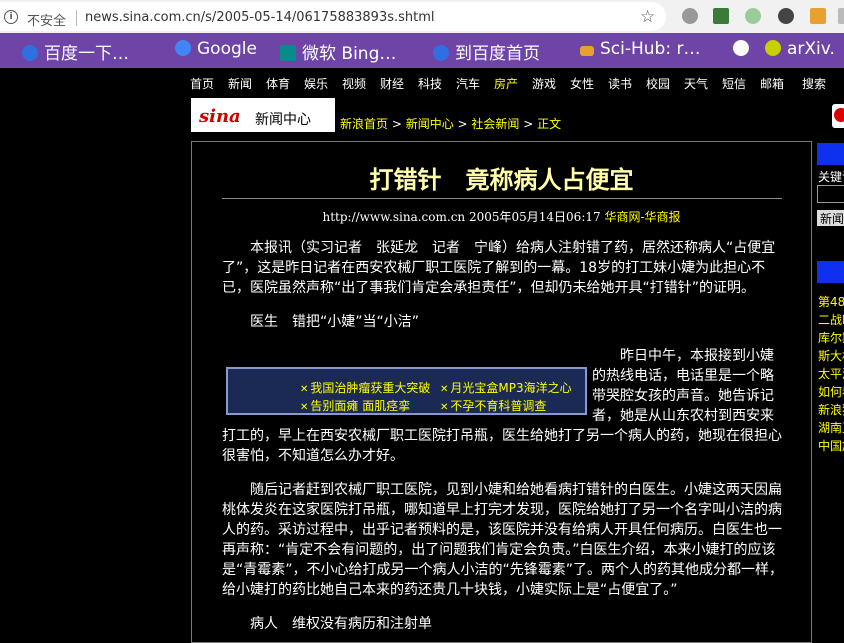 The height and width of the screenshot is (643, 844). I want to click on ad-link: ✕ 告别面瘫 面肌痉挛, so click(355, 405).